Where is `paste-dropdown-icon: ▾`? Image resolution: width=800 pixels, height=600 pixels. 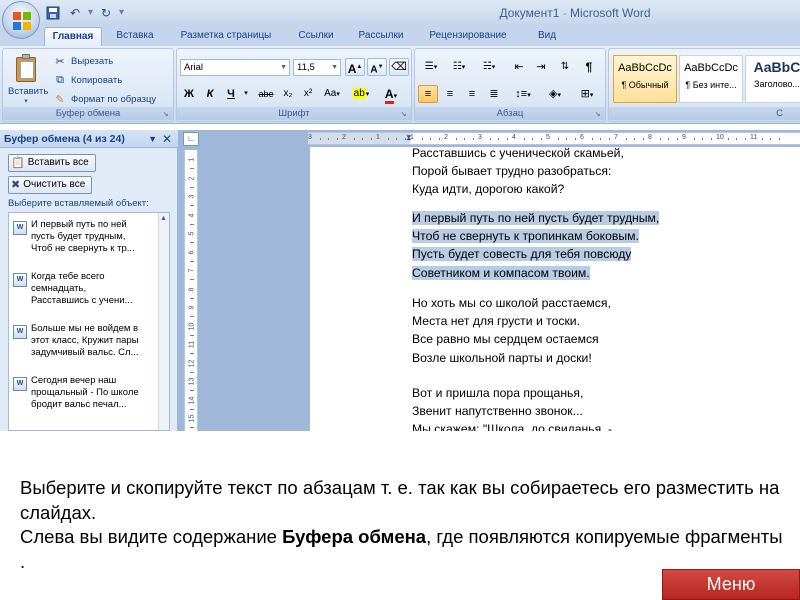 paste-dropdown-icon: ▾ is located at coordinates (26, 101).